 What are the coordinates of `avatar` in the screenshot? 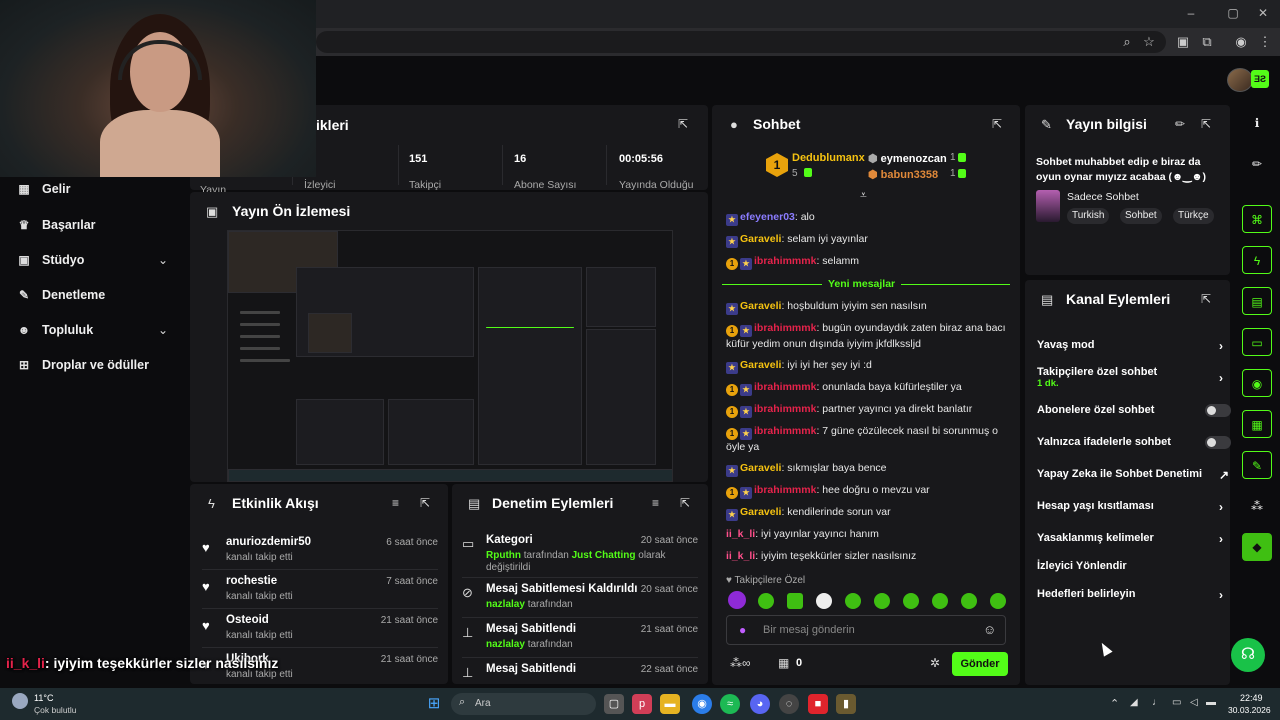 It's located at (1240, 80).